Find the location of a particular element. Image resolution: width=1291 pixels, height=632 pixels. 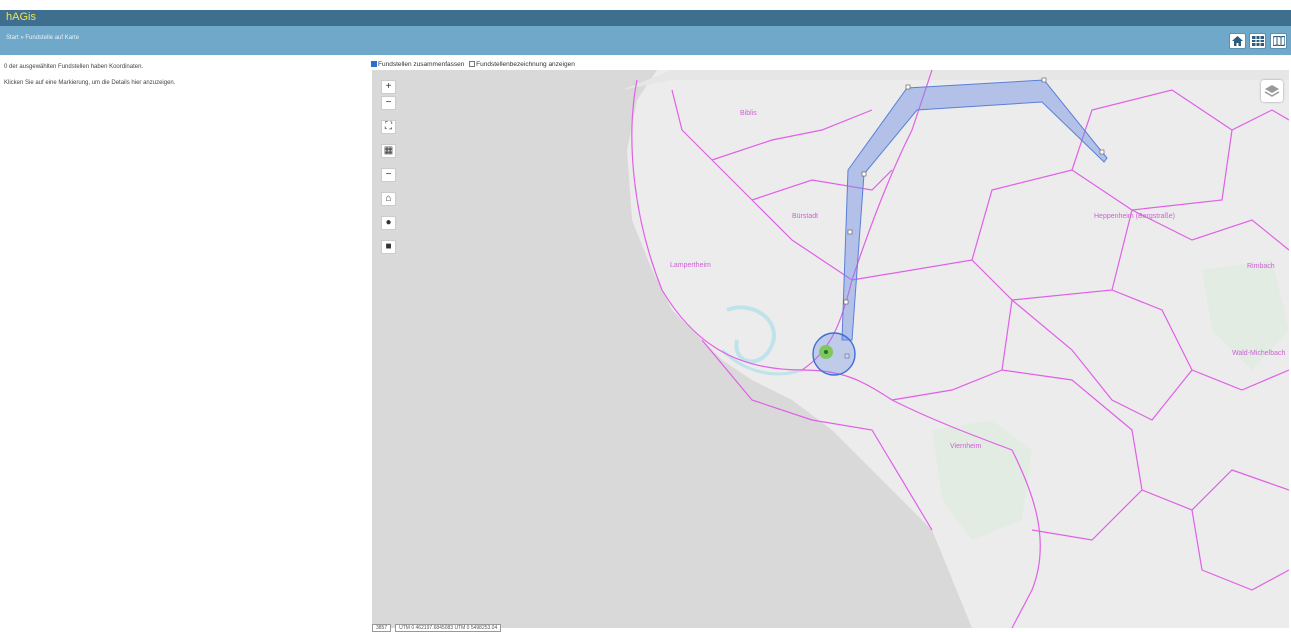

map-icon is located at coordinates (1279, 41).